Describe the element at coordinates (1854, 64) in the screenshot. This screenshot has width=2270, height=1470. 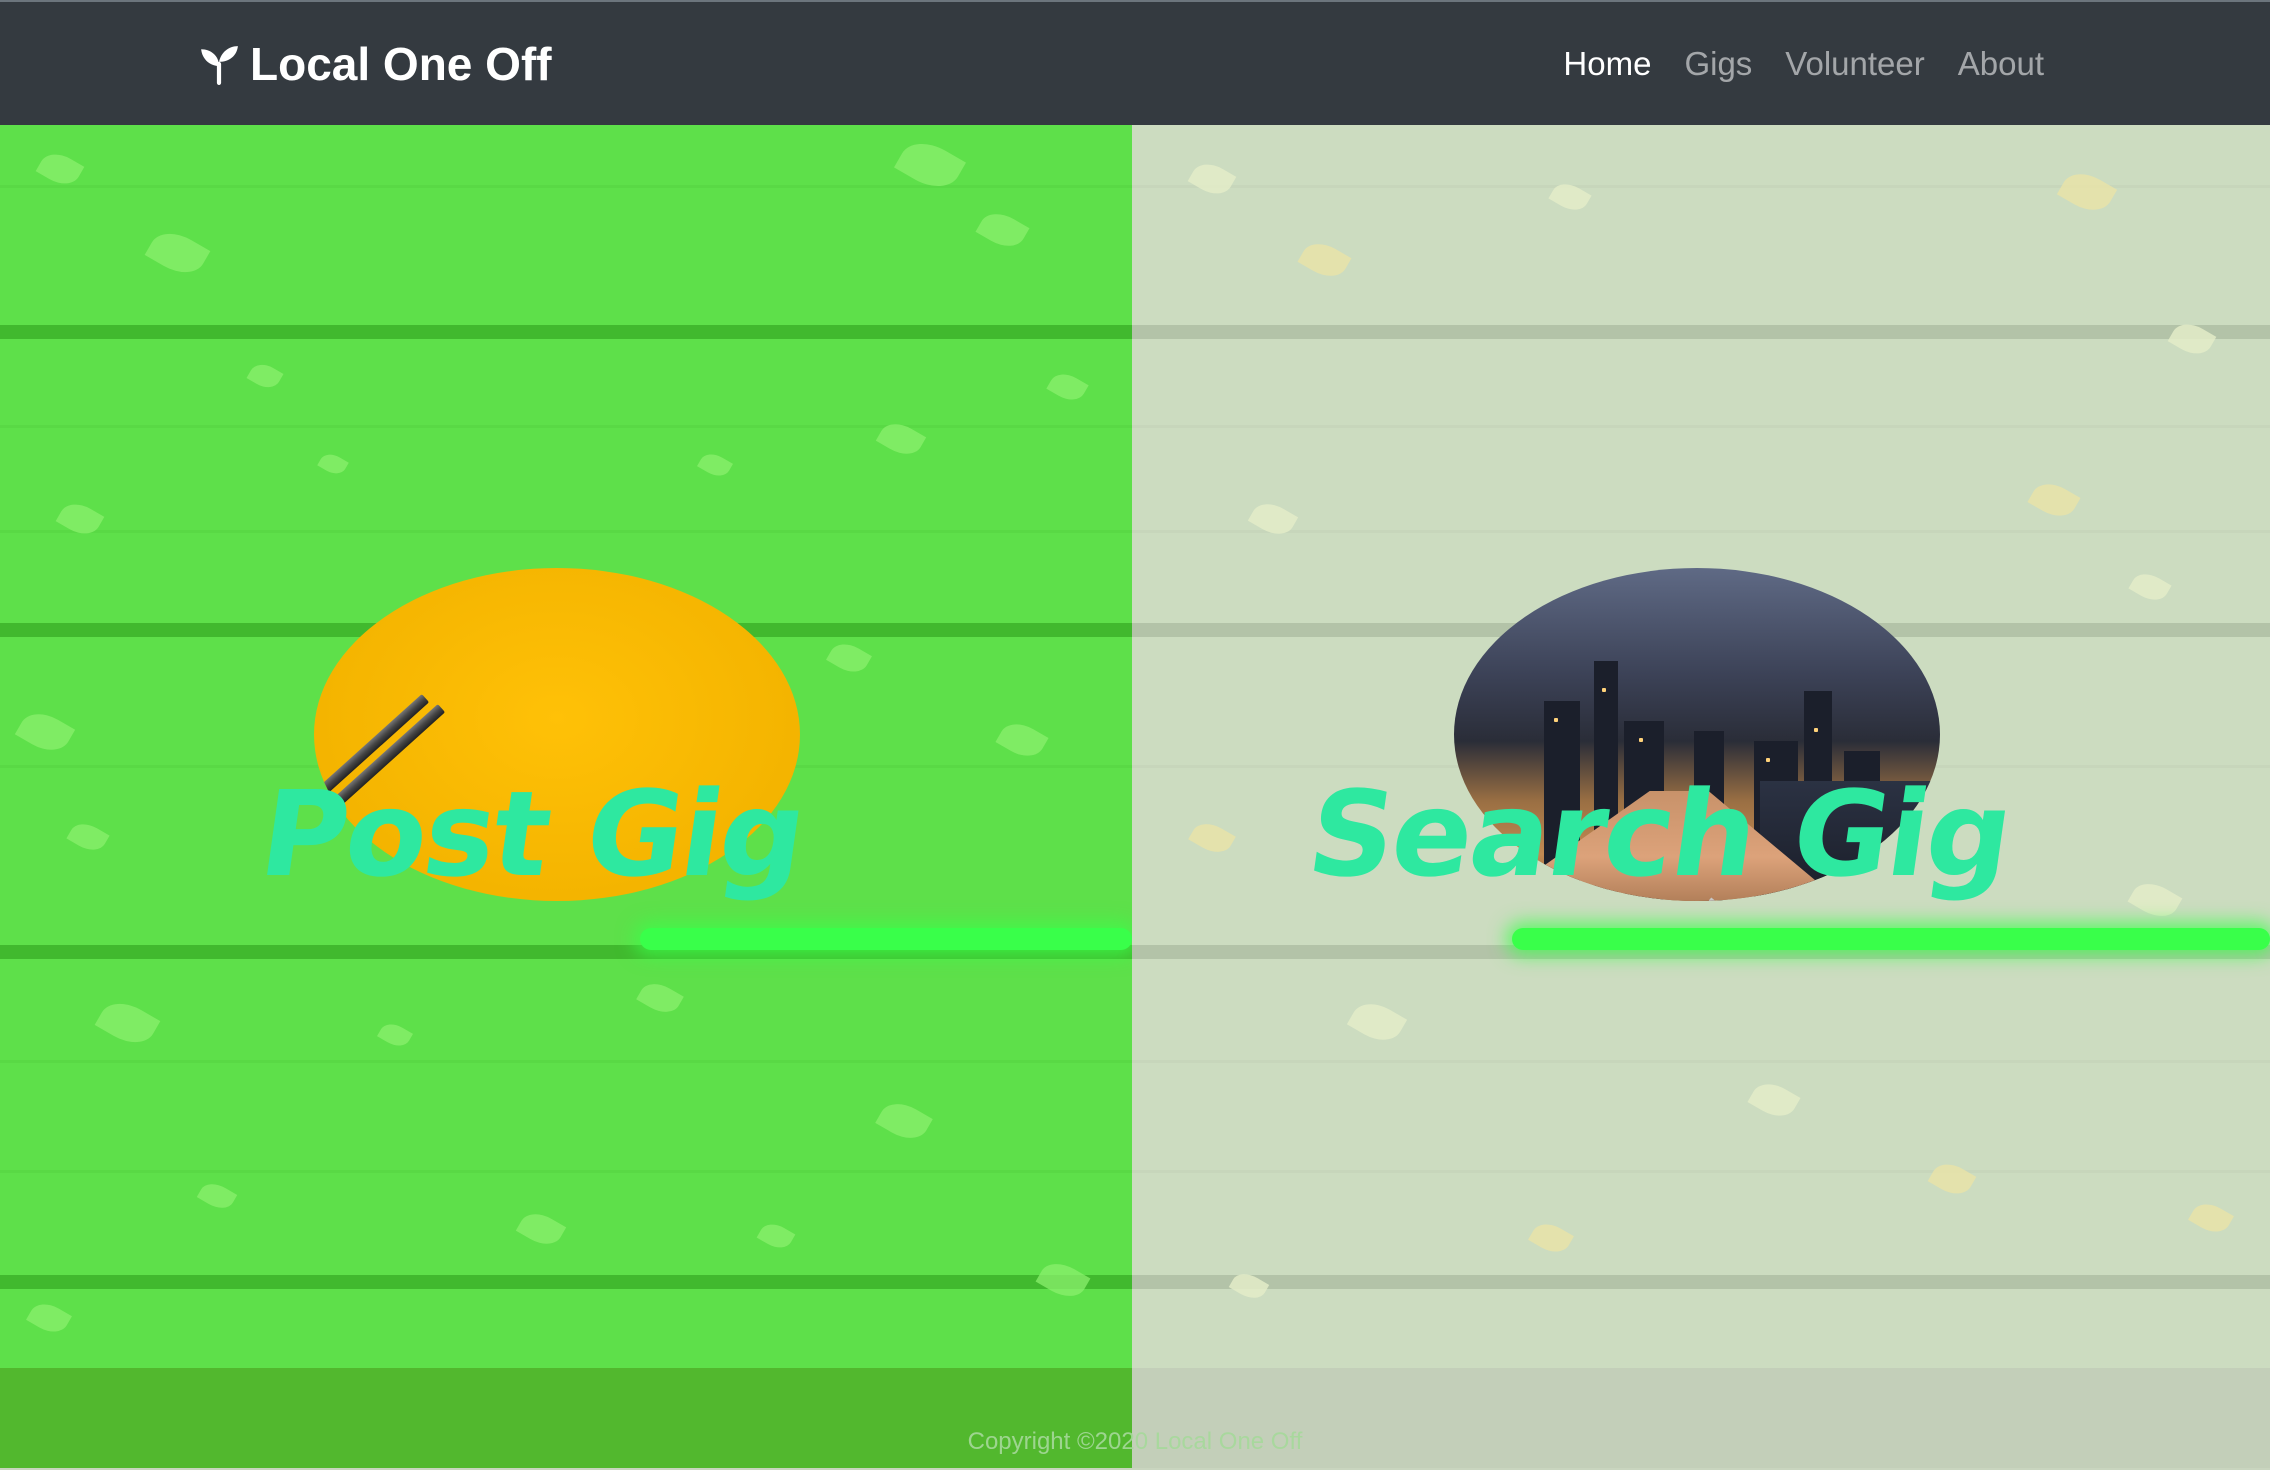
I see `nav-link-volunteer: Volunteer` at that location.